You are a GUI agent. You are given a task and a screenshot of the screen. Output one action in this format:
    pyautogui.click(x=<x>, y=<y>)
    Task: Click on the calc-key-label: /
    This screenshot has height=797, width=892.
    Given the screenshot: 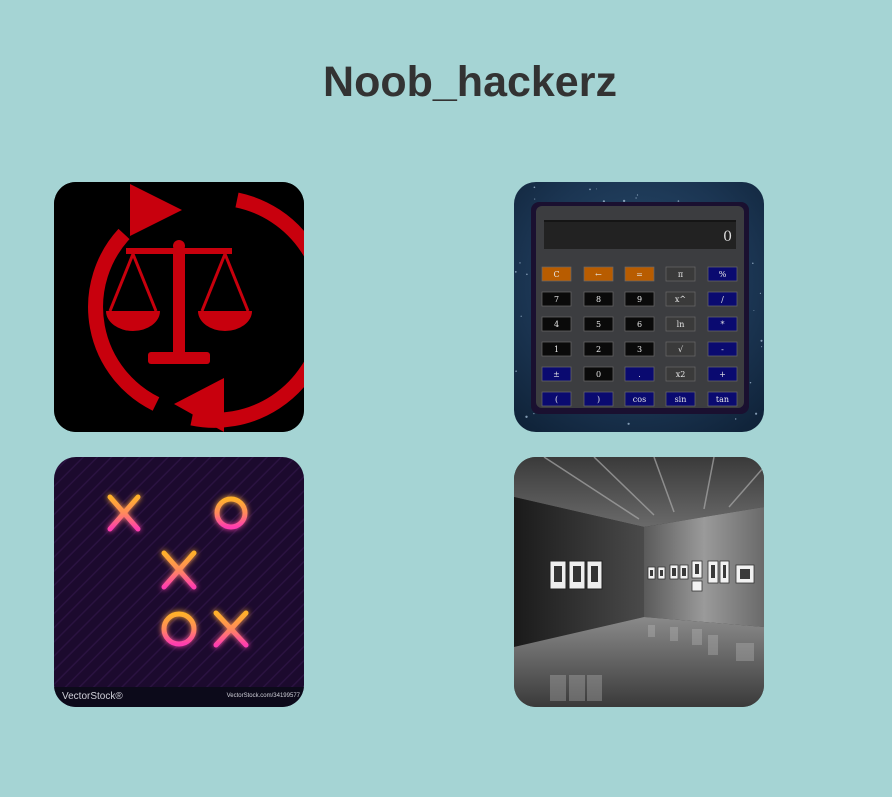 What is the action you would take?
    pyautogui.click(x=722, y=299)
    